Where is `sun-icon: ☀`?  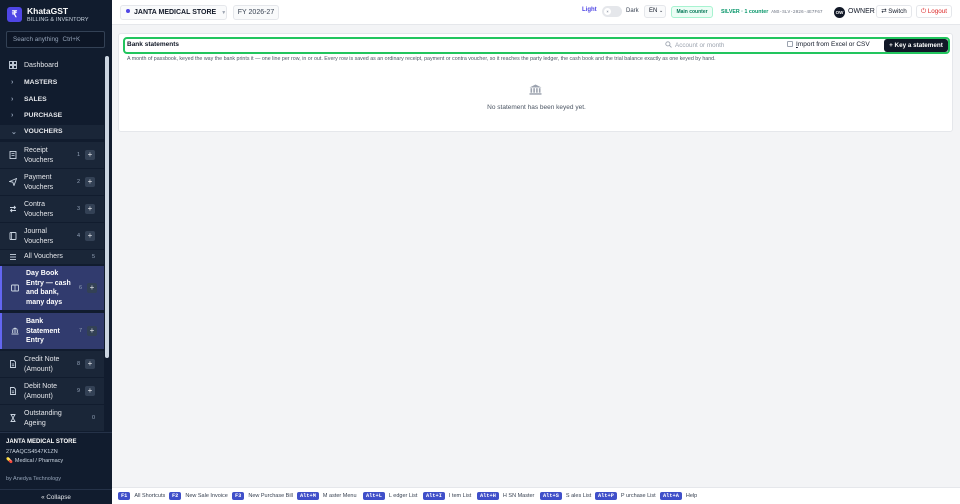
sun-icon: ☀ is located at coordinates (607, 11).